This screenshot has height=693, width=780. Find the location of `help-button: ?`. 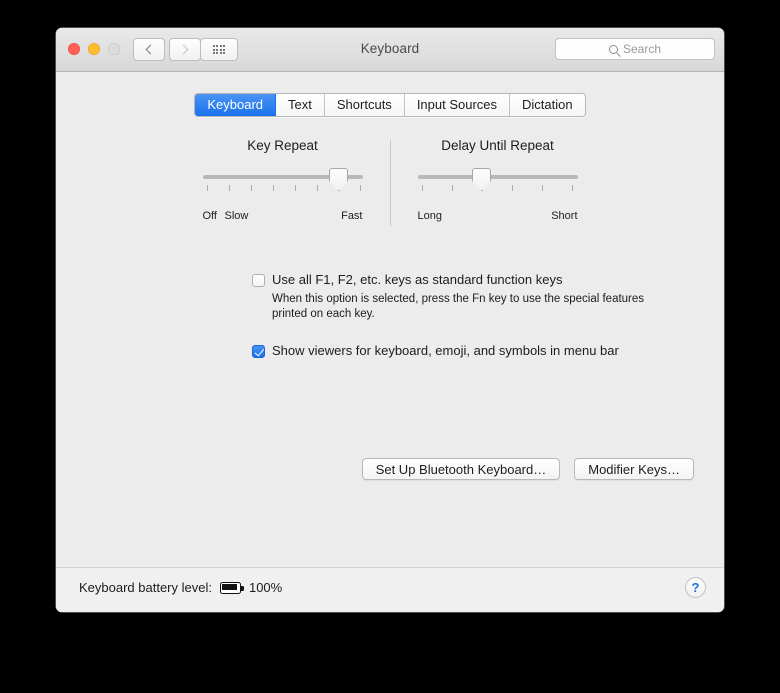

help-button: ? is located at coordinates (695, 587).